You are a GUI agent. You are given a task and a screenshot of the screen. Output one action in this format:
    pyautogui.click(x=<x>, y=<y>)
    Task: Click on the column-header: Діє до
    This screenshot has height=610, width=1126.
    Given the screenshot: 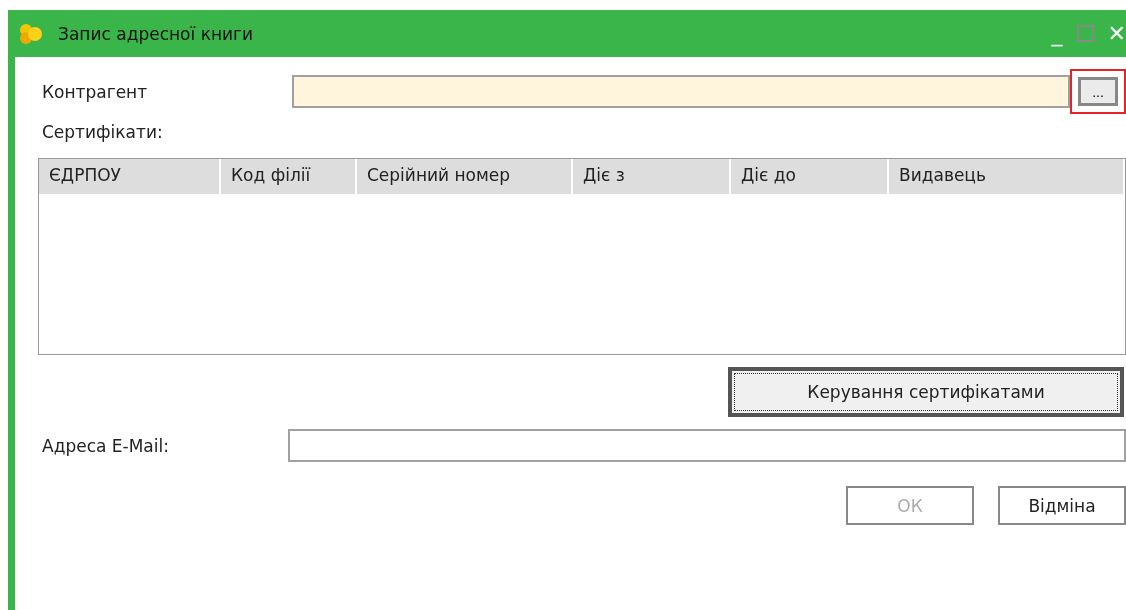 What is the action you would take?
    pyautogui.click(x=810, y=176)
    